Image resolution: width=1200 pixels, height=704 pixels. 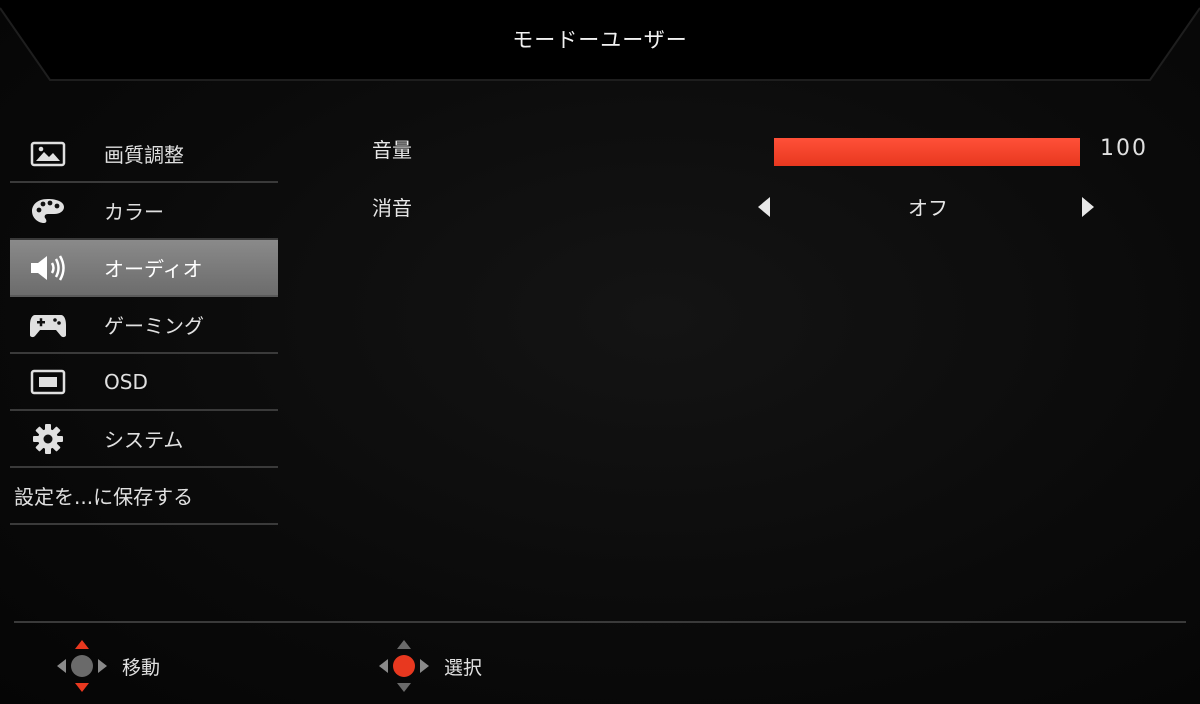 I want to click on volume-row: 音量 100, so click(x=772, y=146).